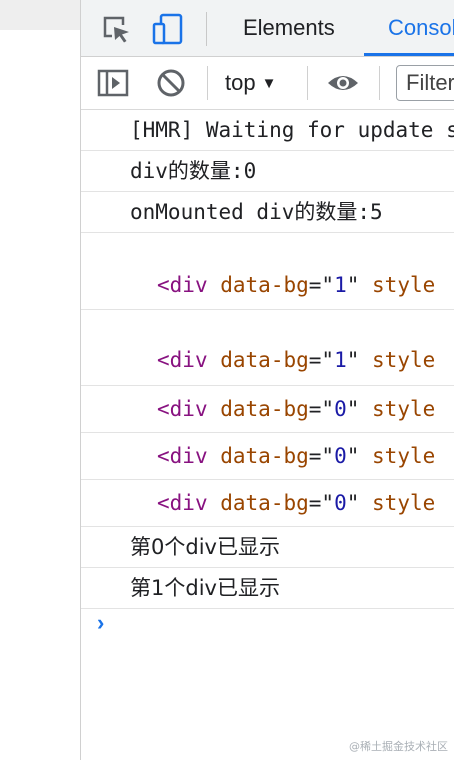  I want to click on console-message-text: 第1个div已显示, so click(205, 588).